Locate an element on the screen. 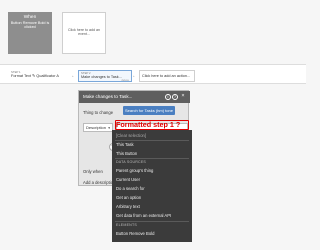 The width and height of the screenshot is (320, 250). dropdown-item: Parent group's thing is located at coordinates (134, 170).